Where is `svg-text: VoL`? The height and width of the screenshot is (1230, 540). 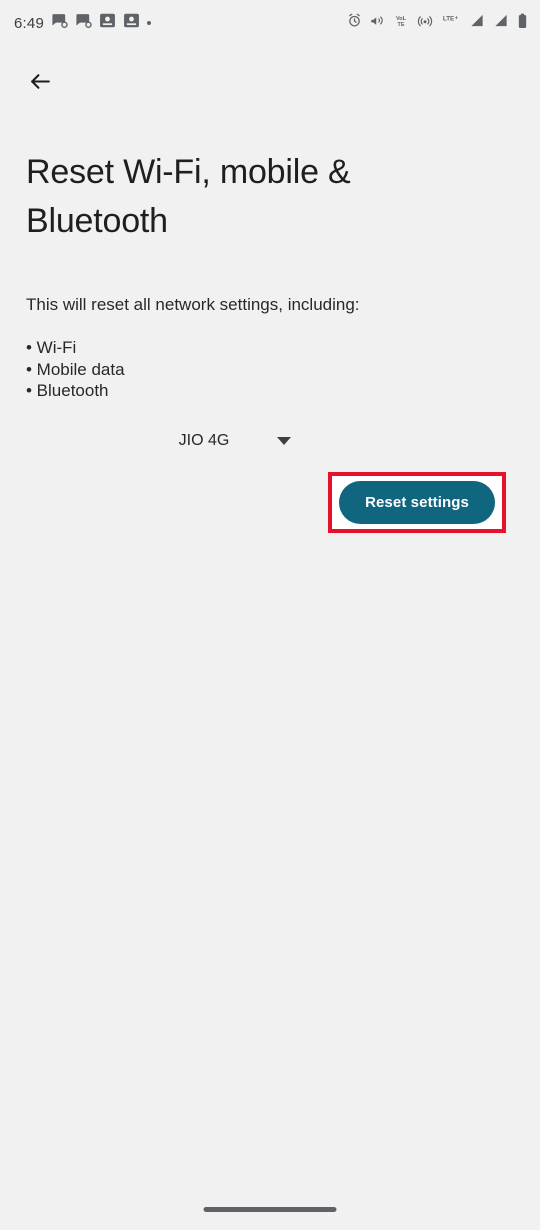
svg-text: VoL is located at coordinates (401, 19).